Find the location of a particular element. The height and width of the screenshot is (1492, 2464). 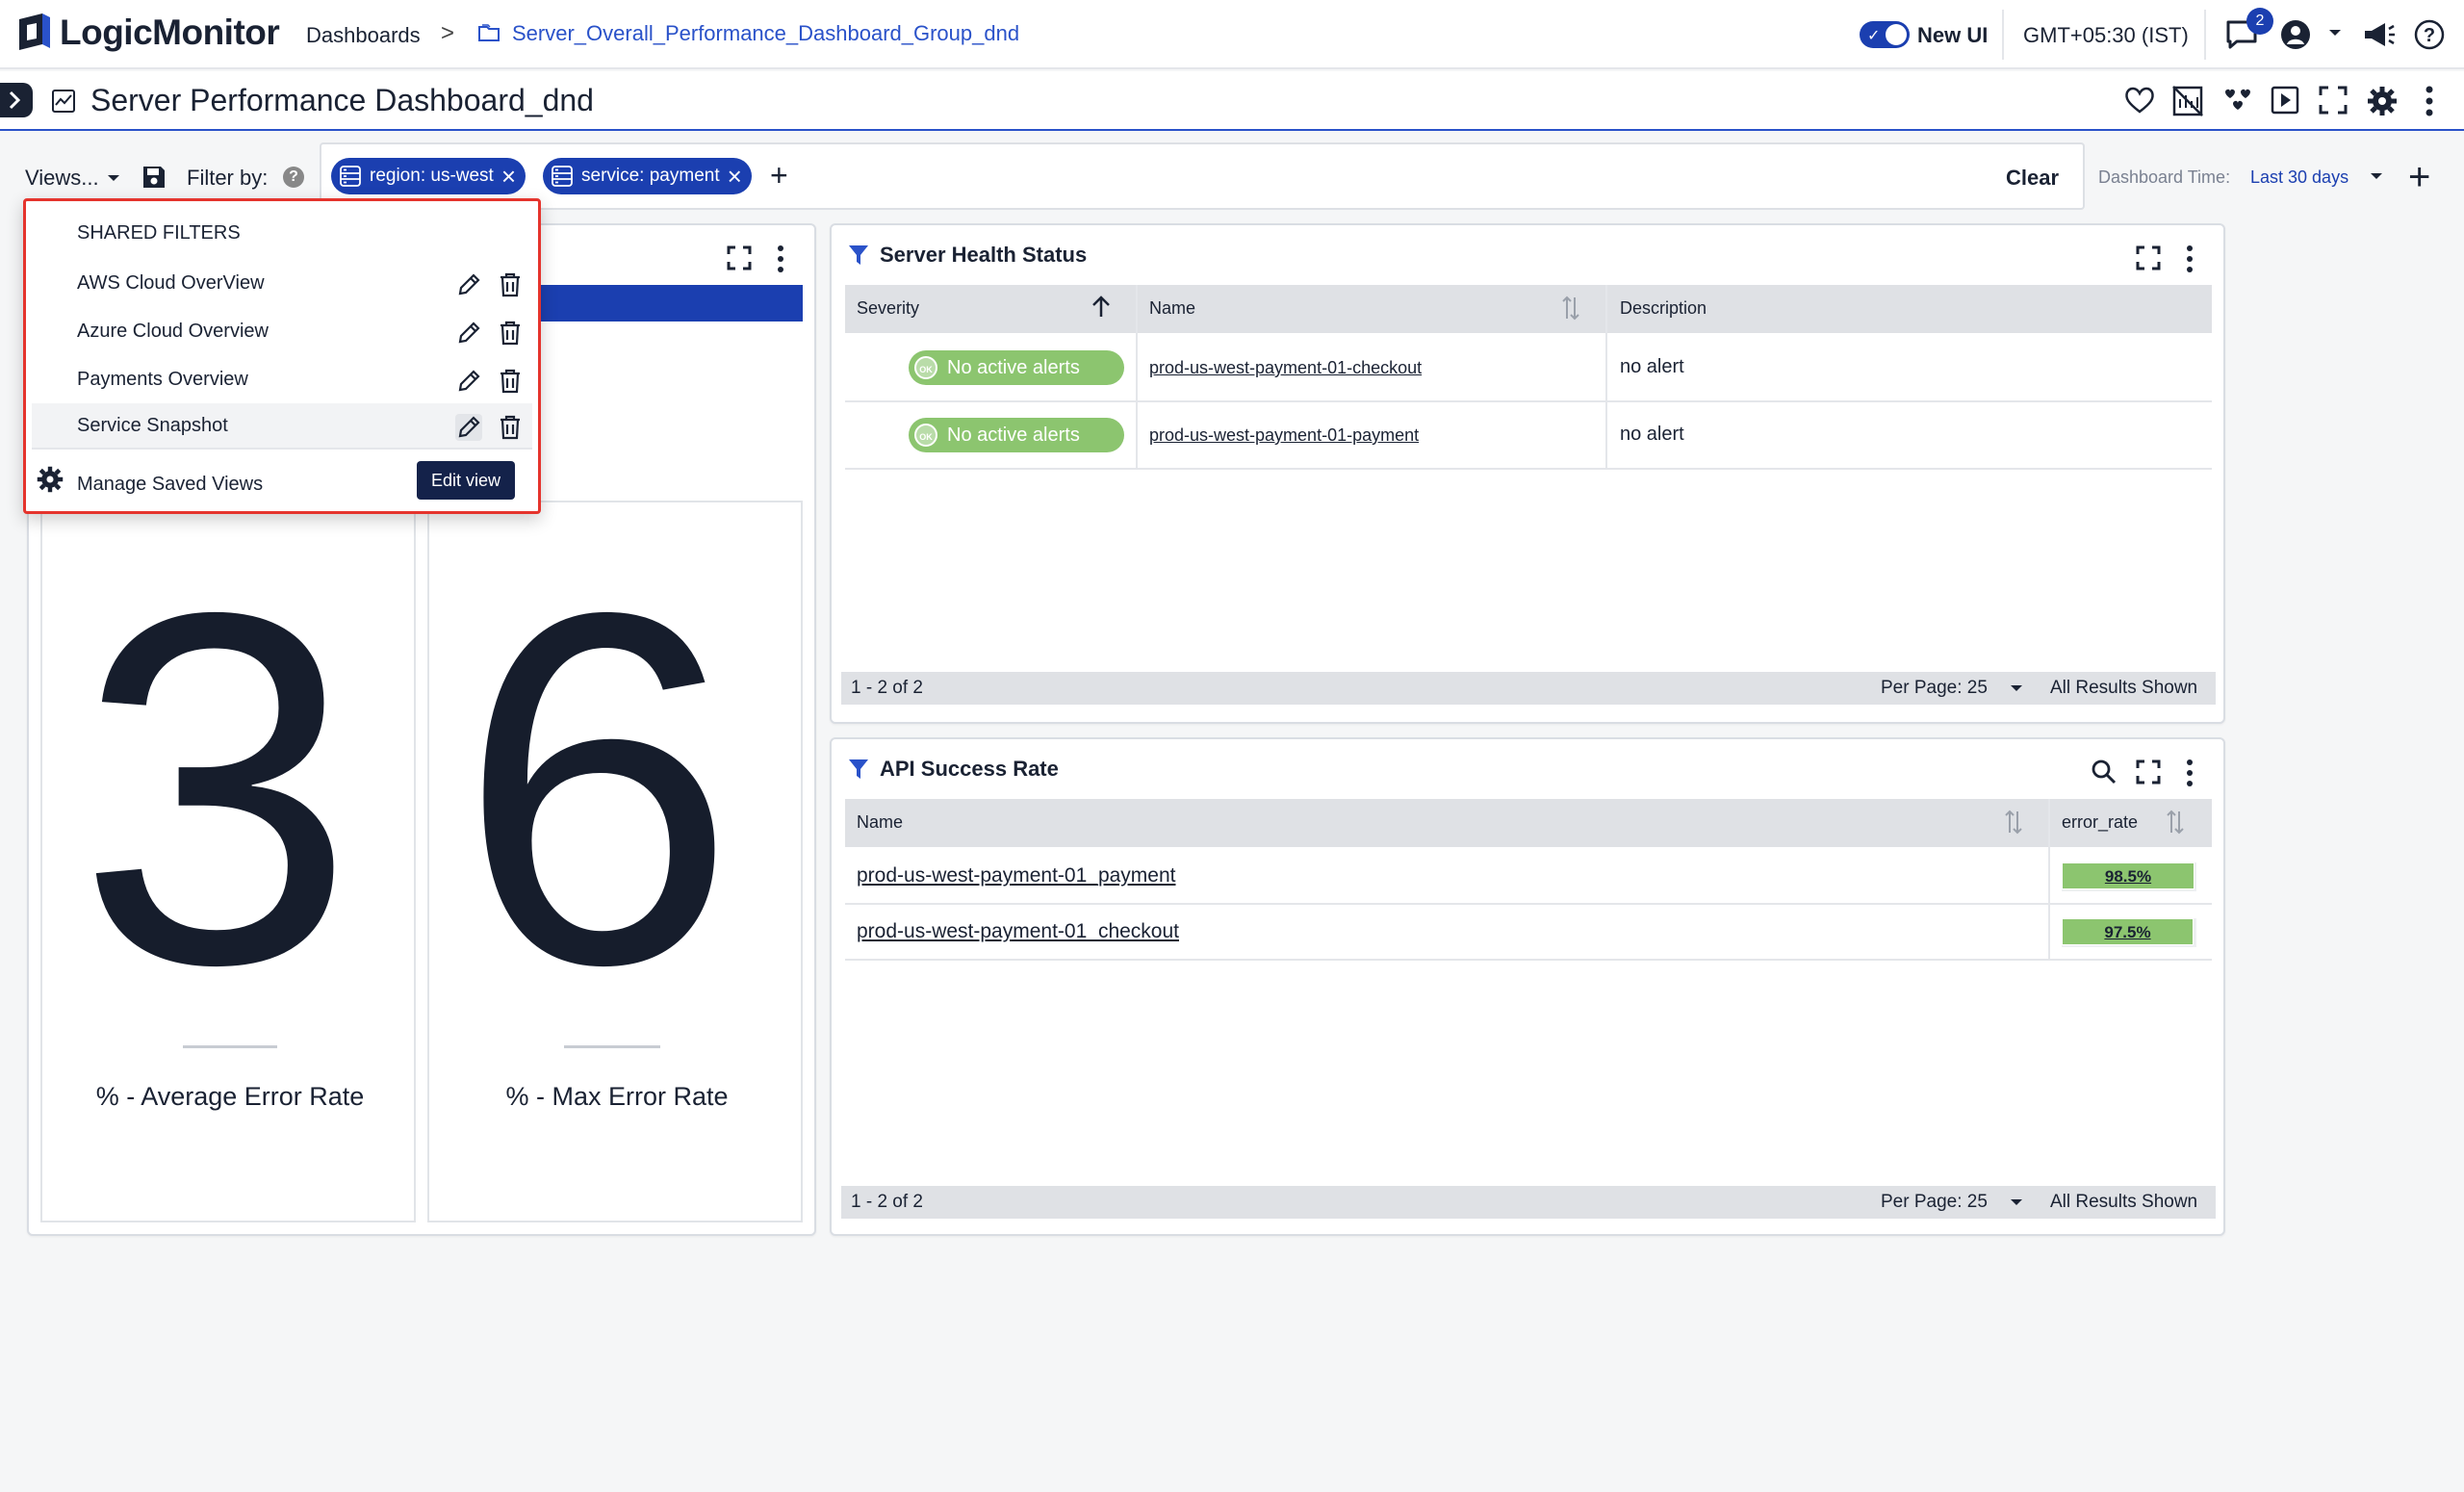

table-row-link: prod-us-west-payment-01-checkout is located at coordinates (1285, 368).